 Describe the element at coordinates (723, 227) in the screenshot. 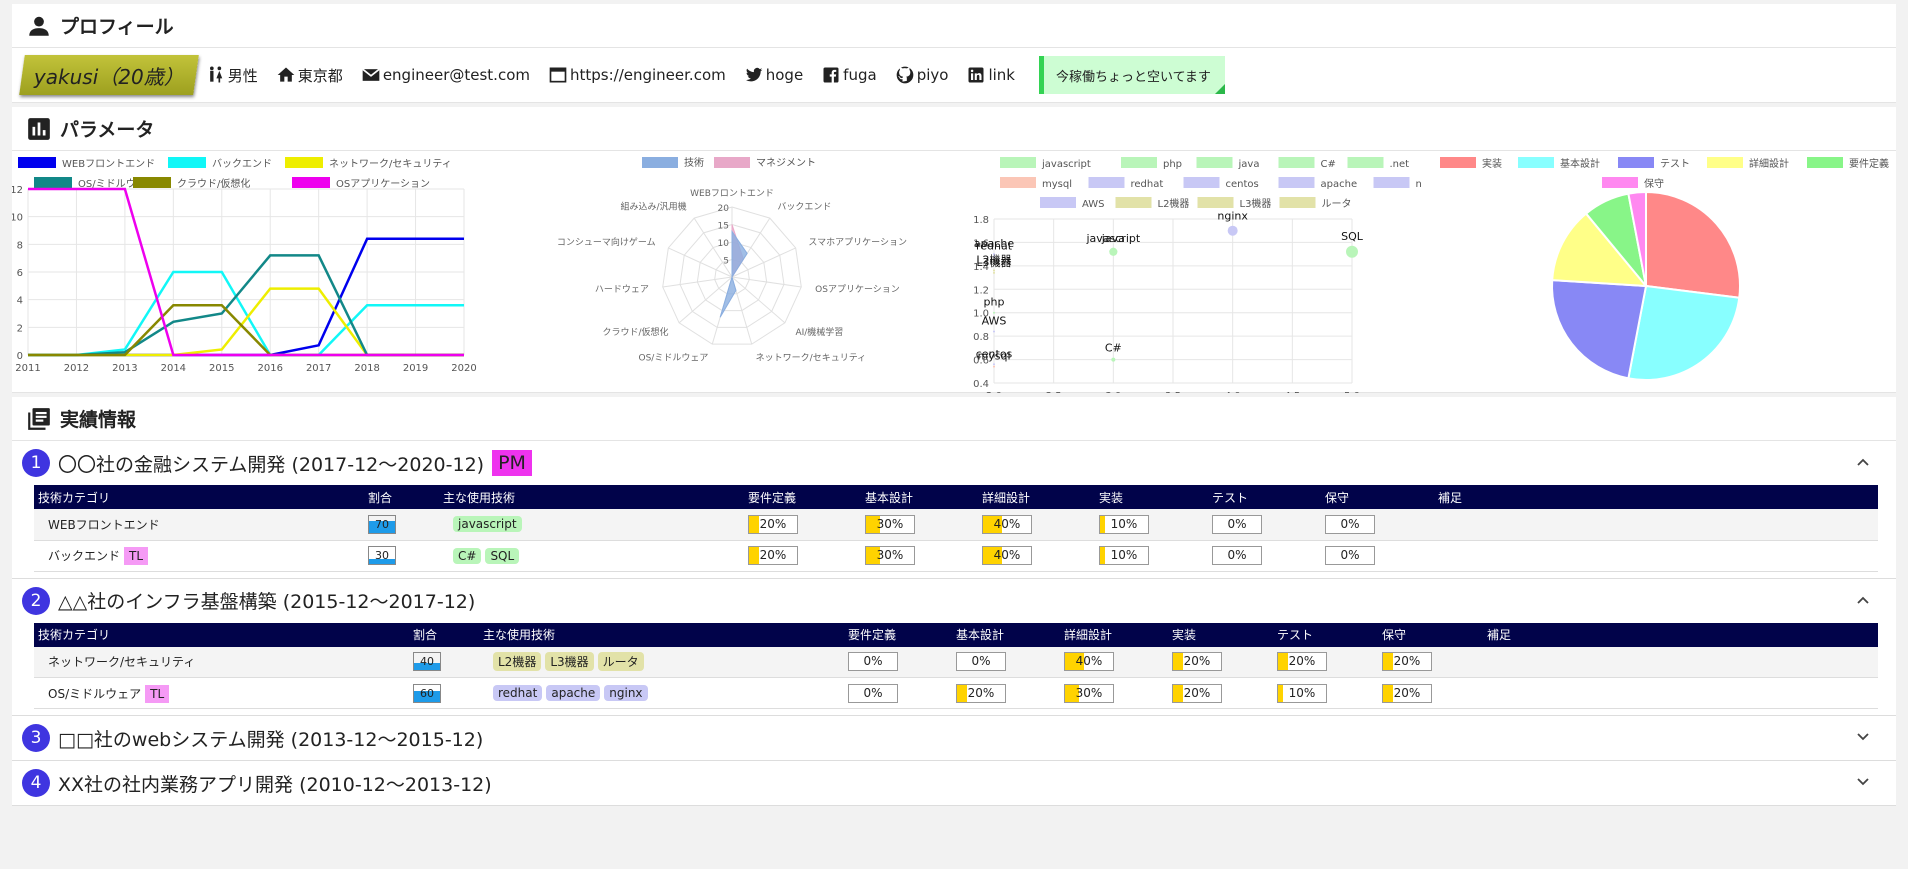

I see `radar-tick-label: 15` at that location.